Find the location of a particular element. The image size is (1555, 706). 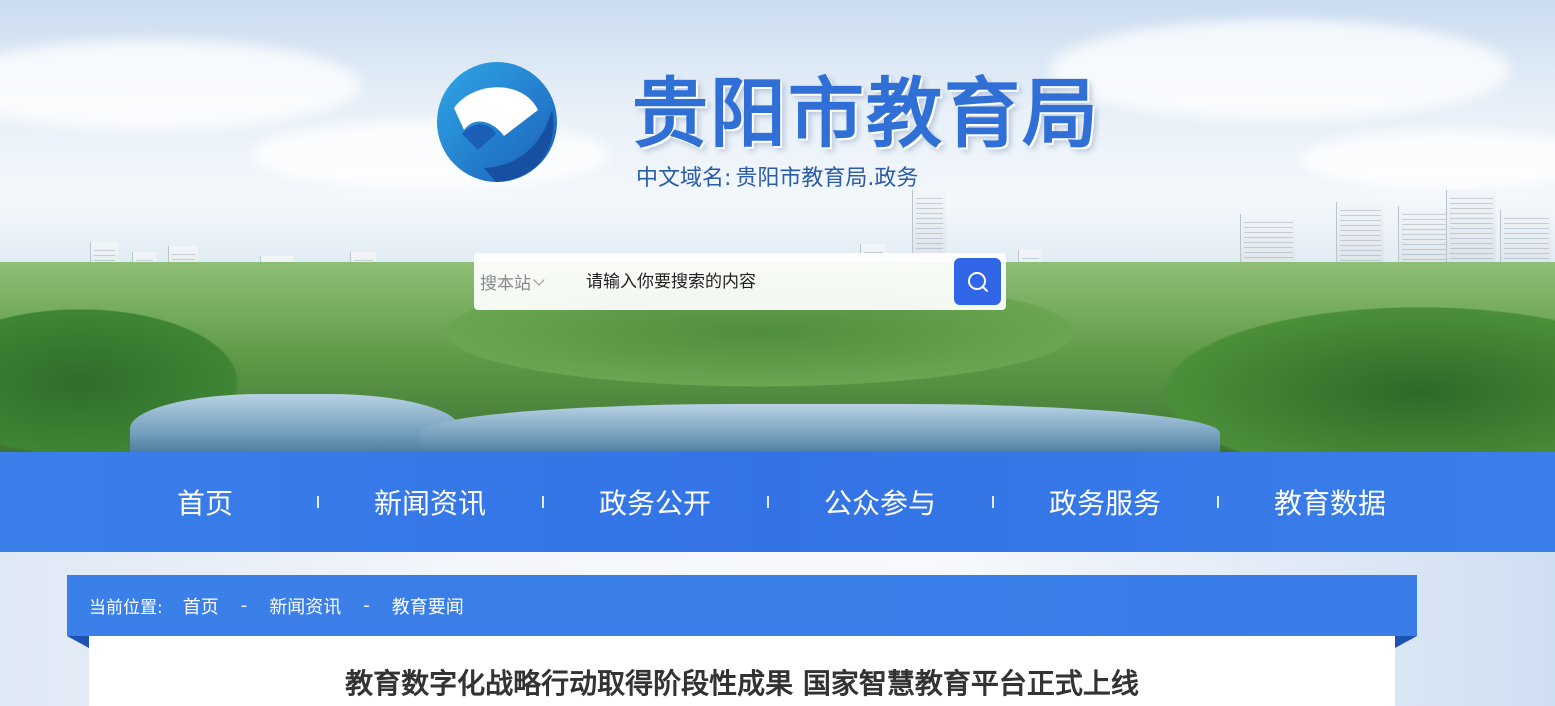

main-nav: 首页 新闻资讯 政务公开 公众参与 政务服务 教育数据 is located at coordinates (777, 502).